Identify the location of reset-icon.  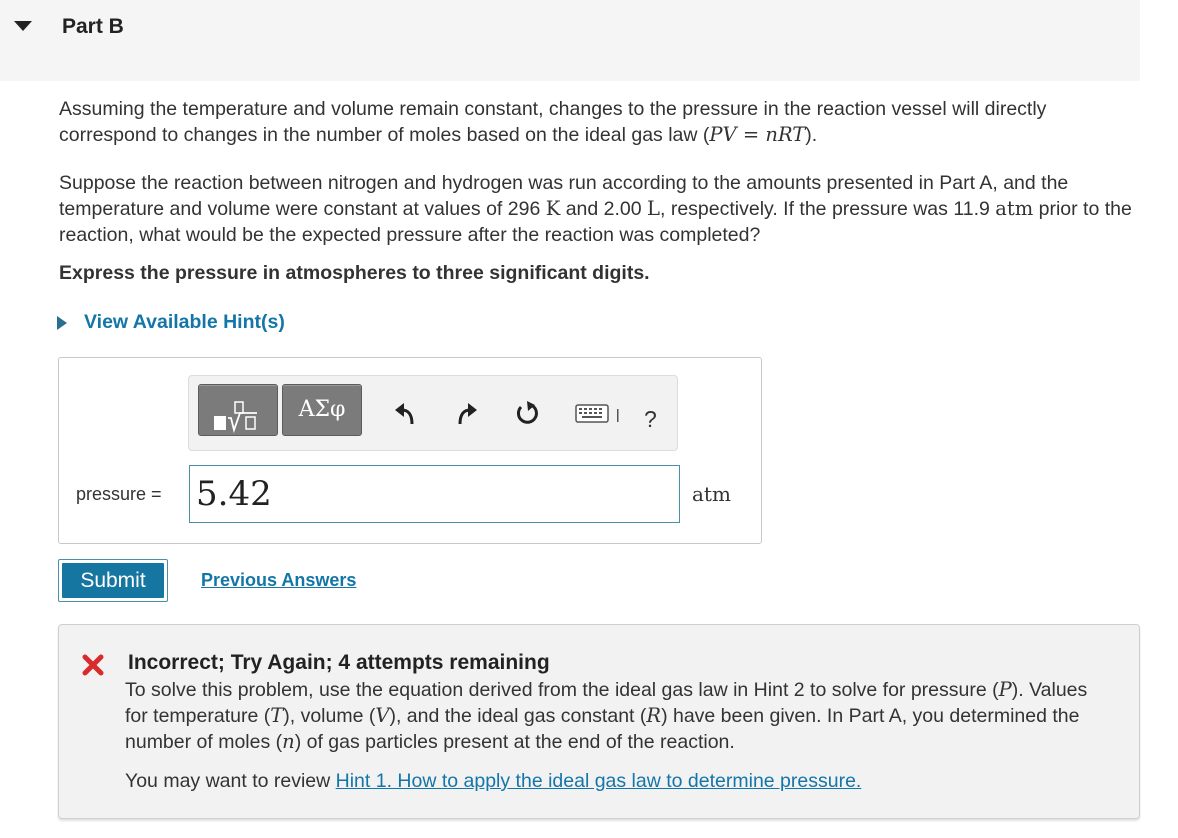
(527, 413).